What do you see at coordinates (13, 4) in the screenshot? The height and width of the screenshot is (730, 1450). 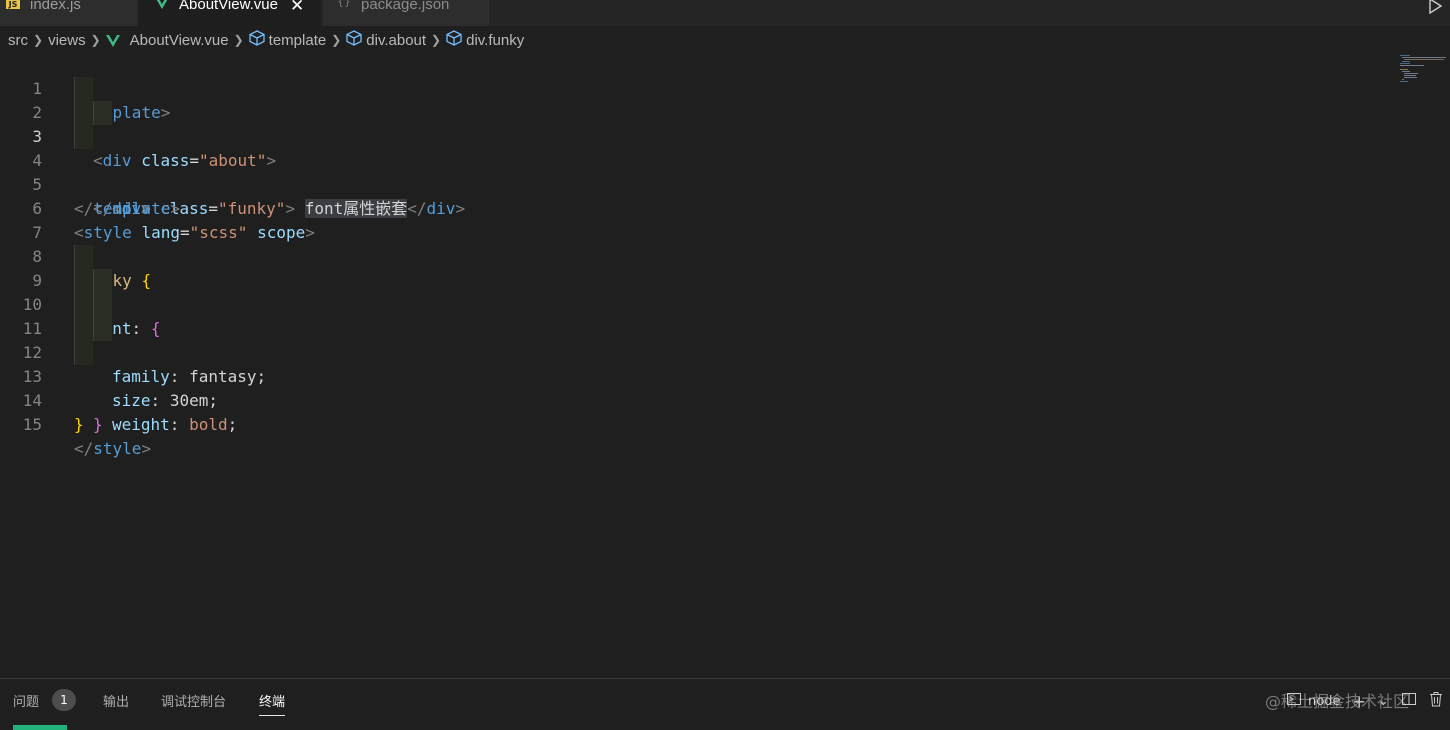 I see `js-file-icon: JS` at bounding box center [13, 4].